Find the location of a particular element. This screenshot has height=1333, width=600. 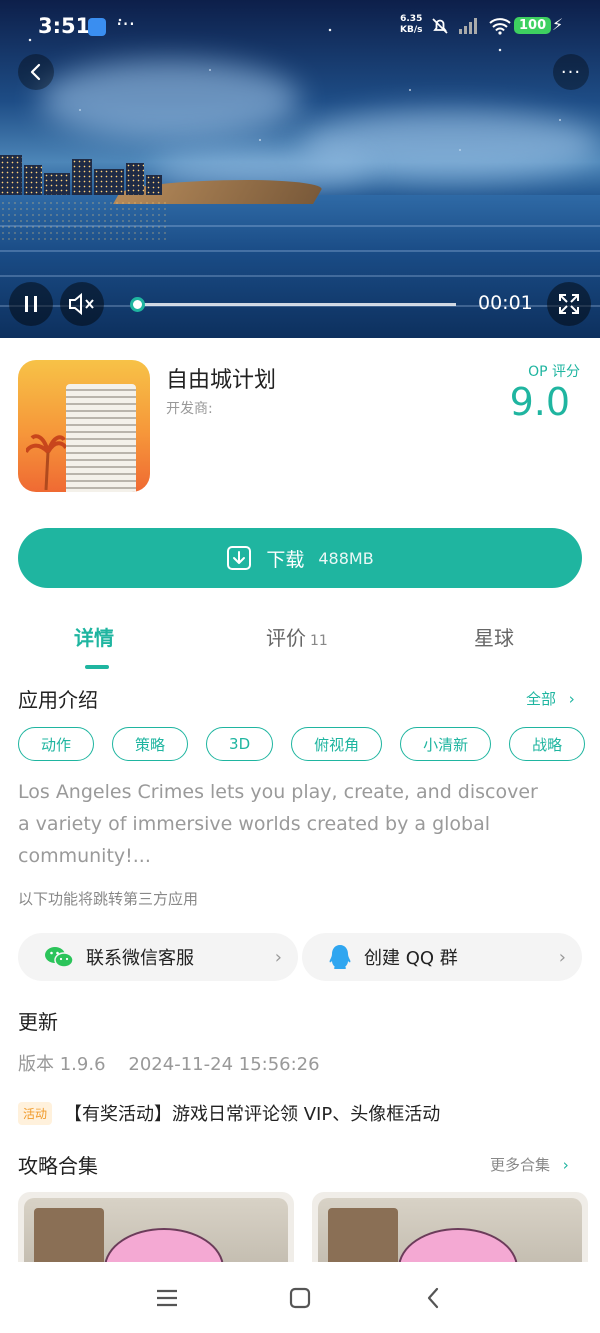

back-button is located at coordinates (36, 72).